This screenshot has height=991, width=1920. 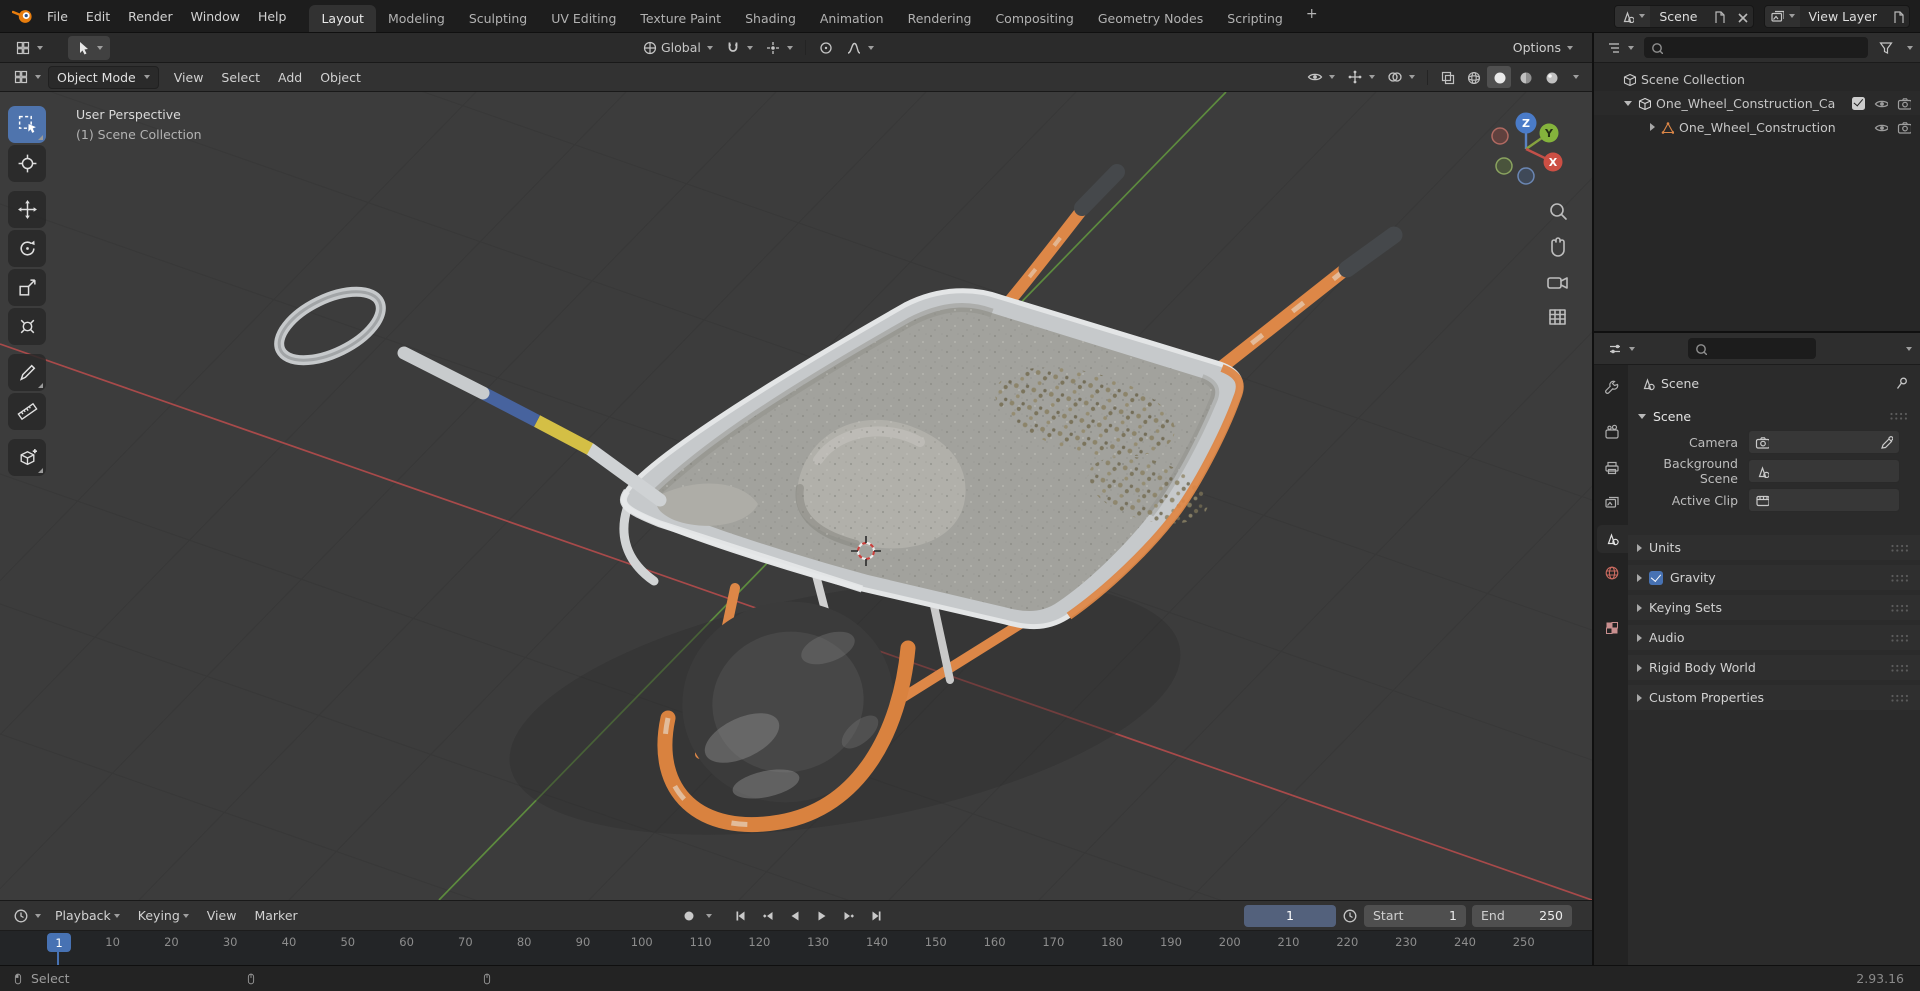 I want to click on tab-tool, so click(x=1612, y=388).